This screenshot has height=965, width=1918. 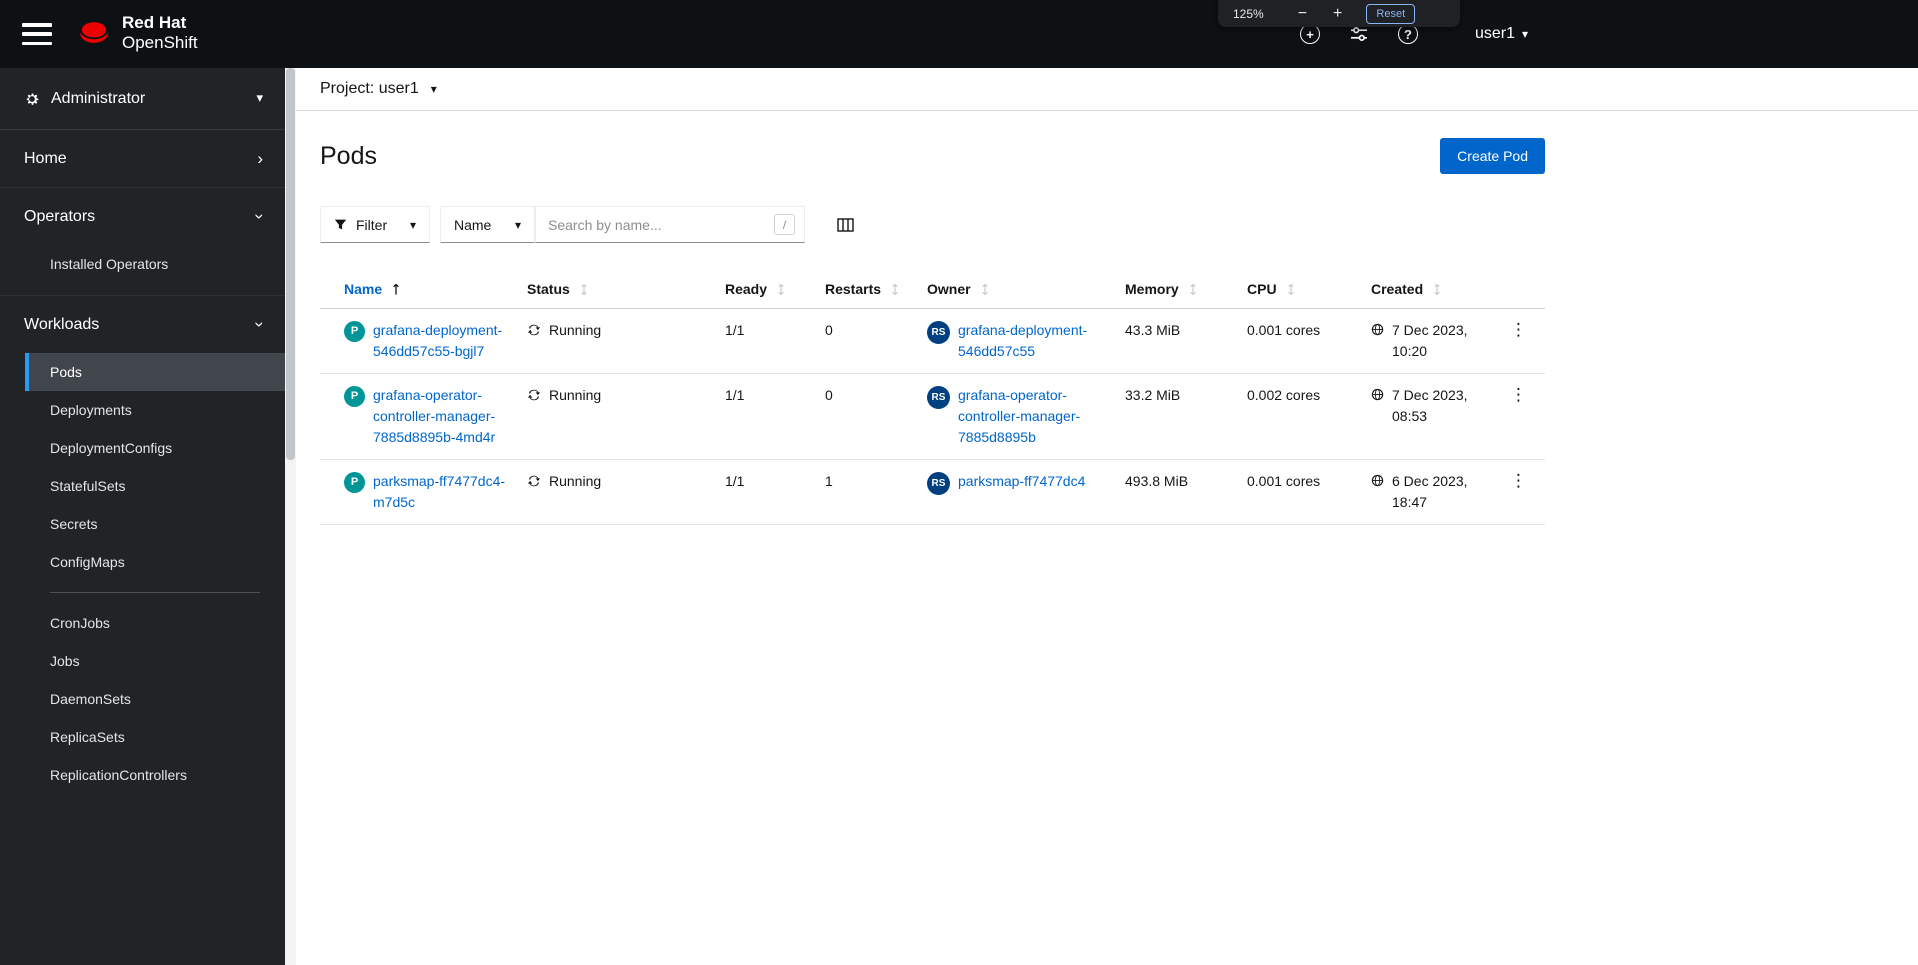 I want to click on plus-circle-icon: +, so click(x=1310, y=34).